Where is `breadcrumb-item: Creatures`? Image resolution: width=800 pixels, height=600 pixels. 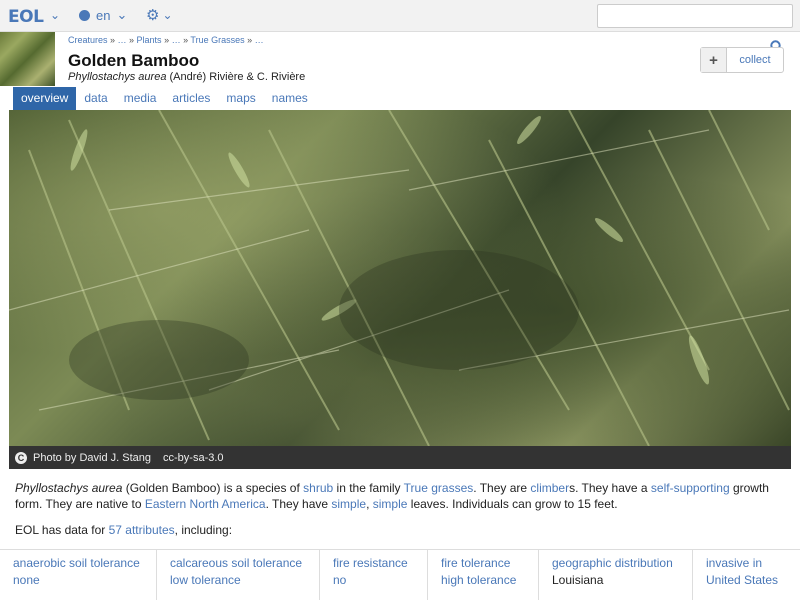
breadcrumb-item: Creatures is located at coordinates (88, 40).